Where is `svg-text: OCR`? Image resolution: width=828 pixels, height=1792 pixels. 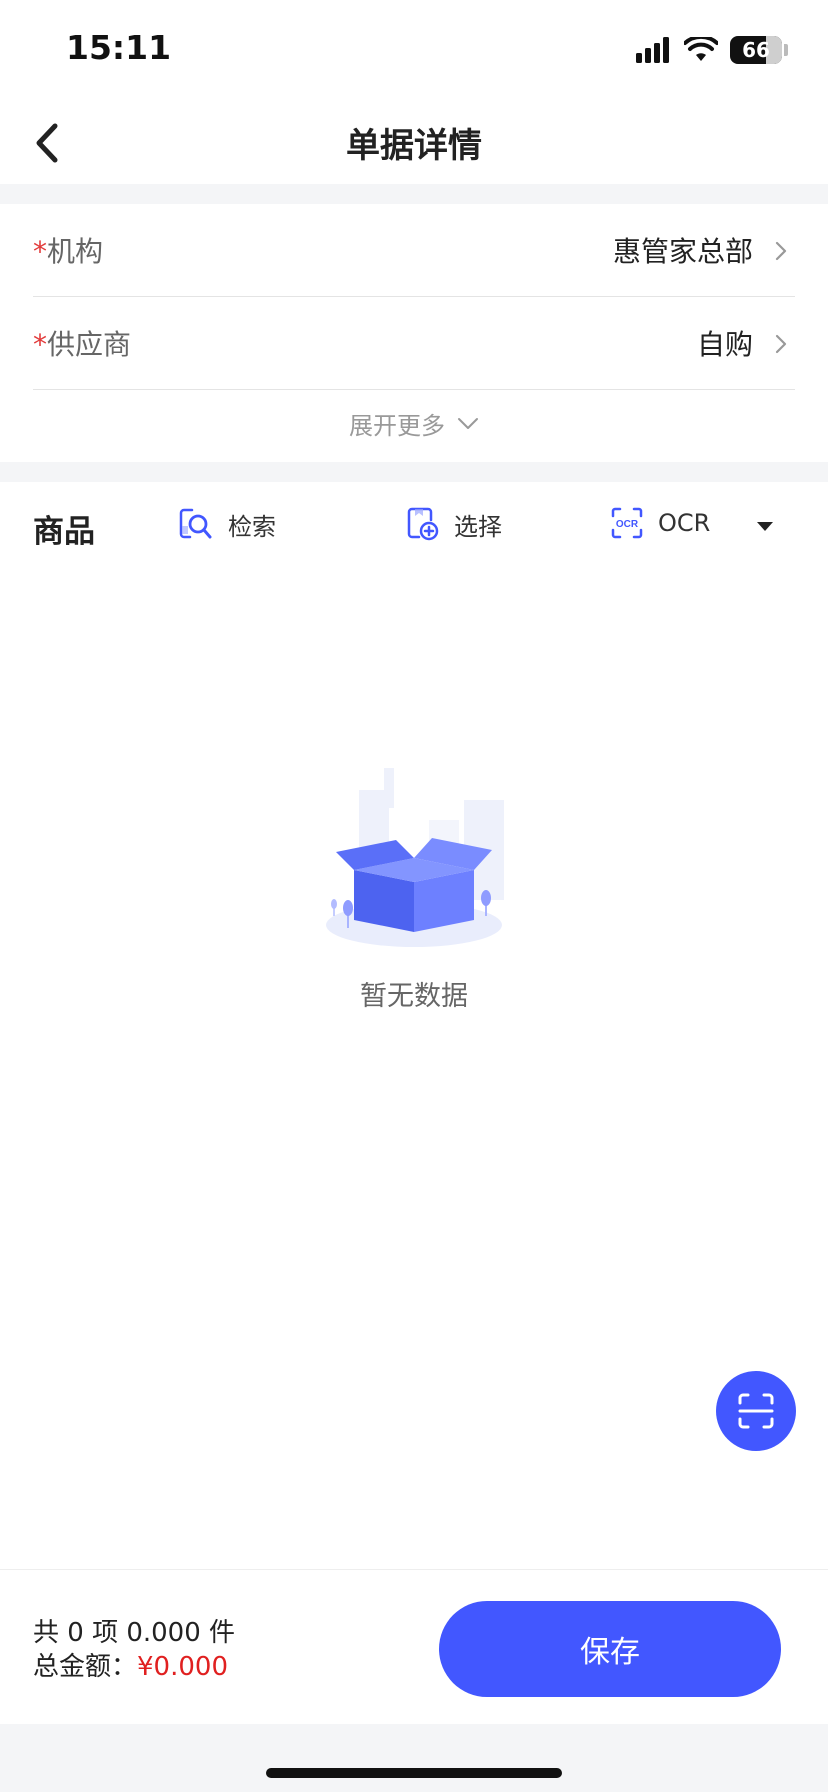 svg-text: OCR is located at coordinates (627, 524).